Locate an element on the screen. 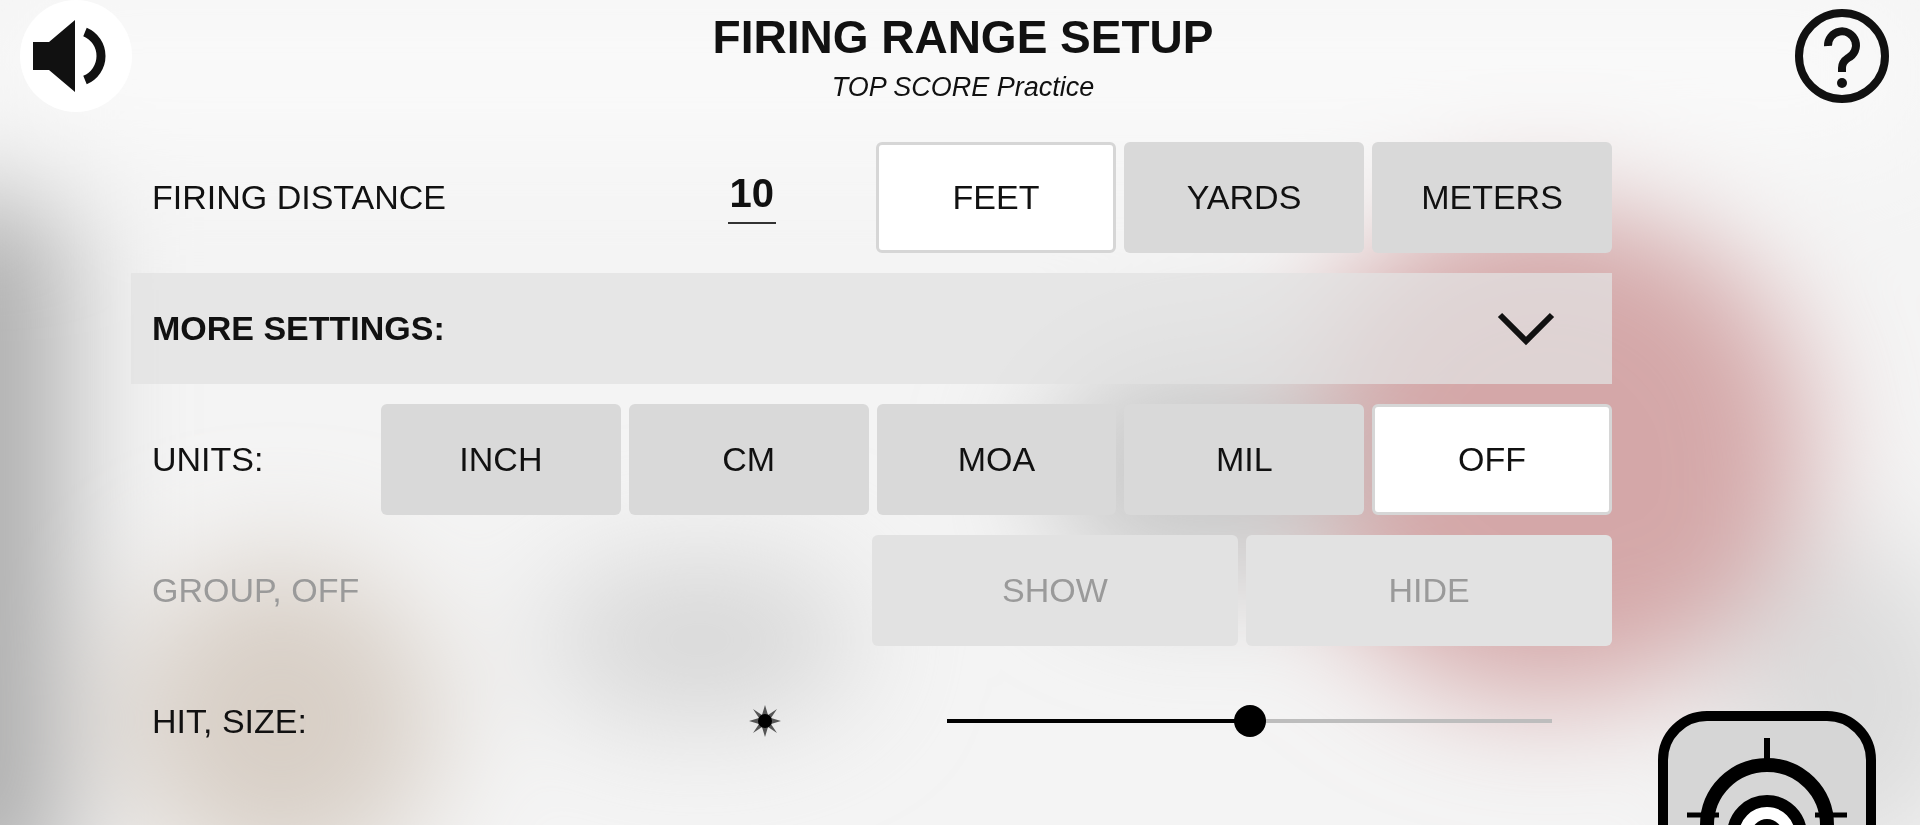 The image size is (1920, 825). slider-thumb is located at coordinates (1249, 721).